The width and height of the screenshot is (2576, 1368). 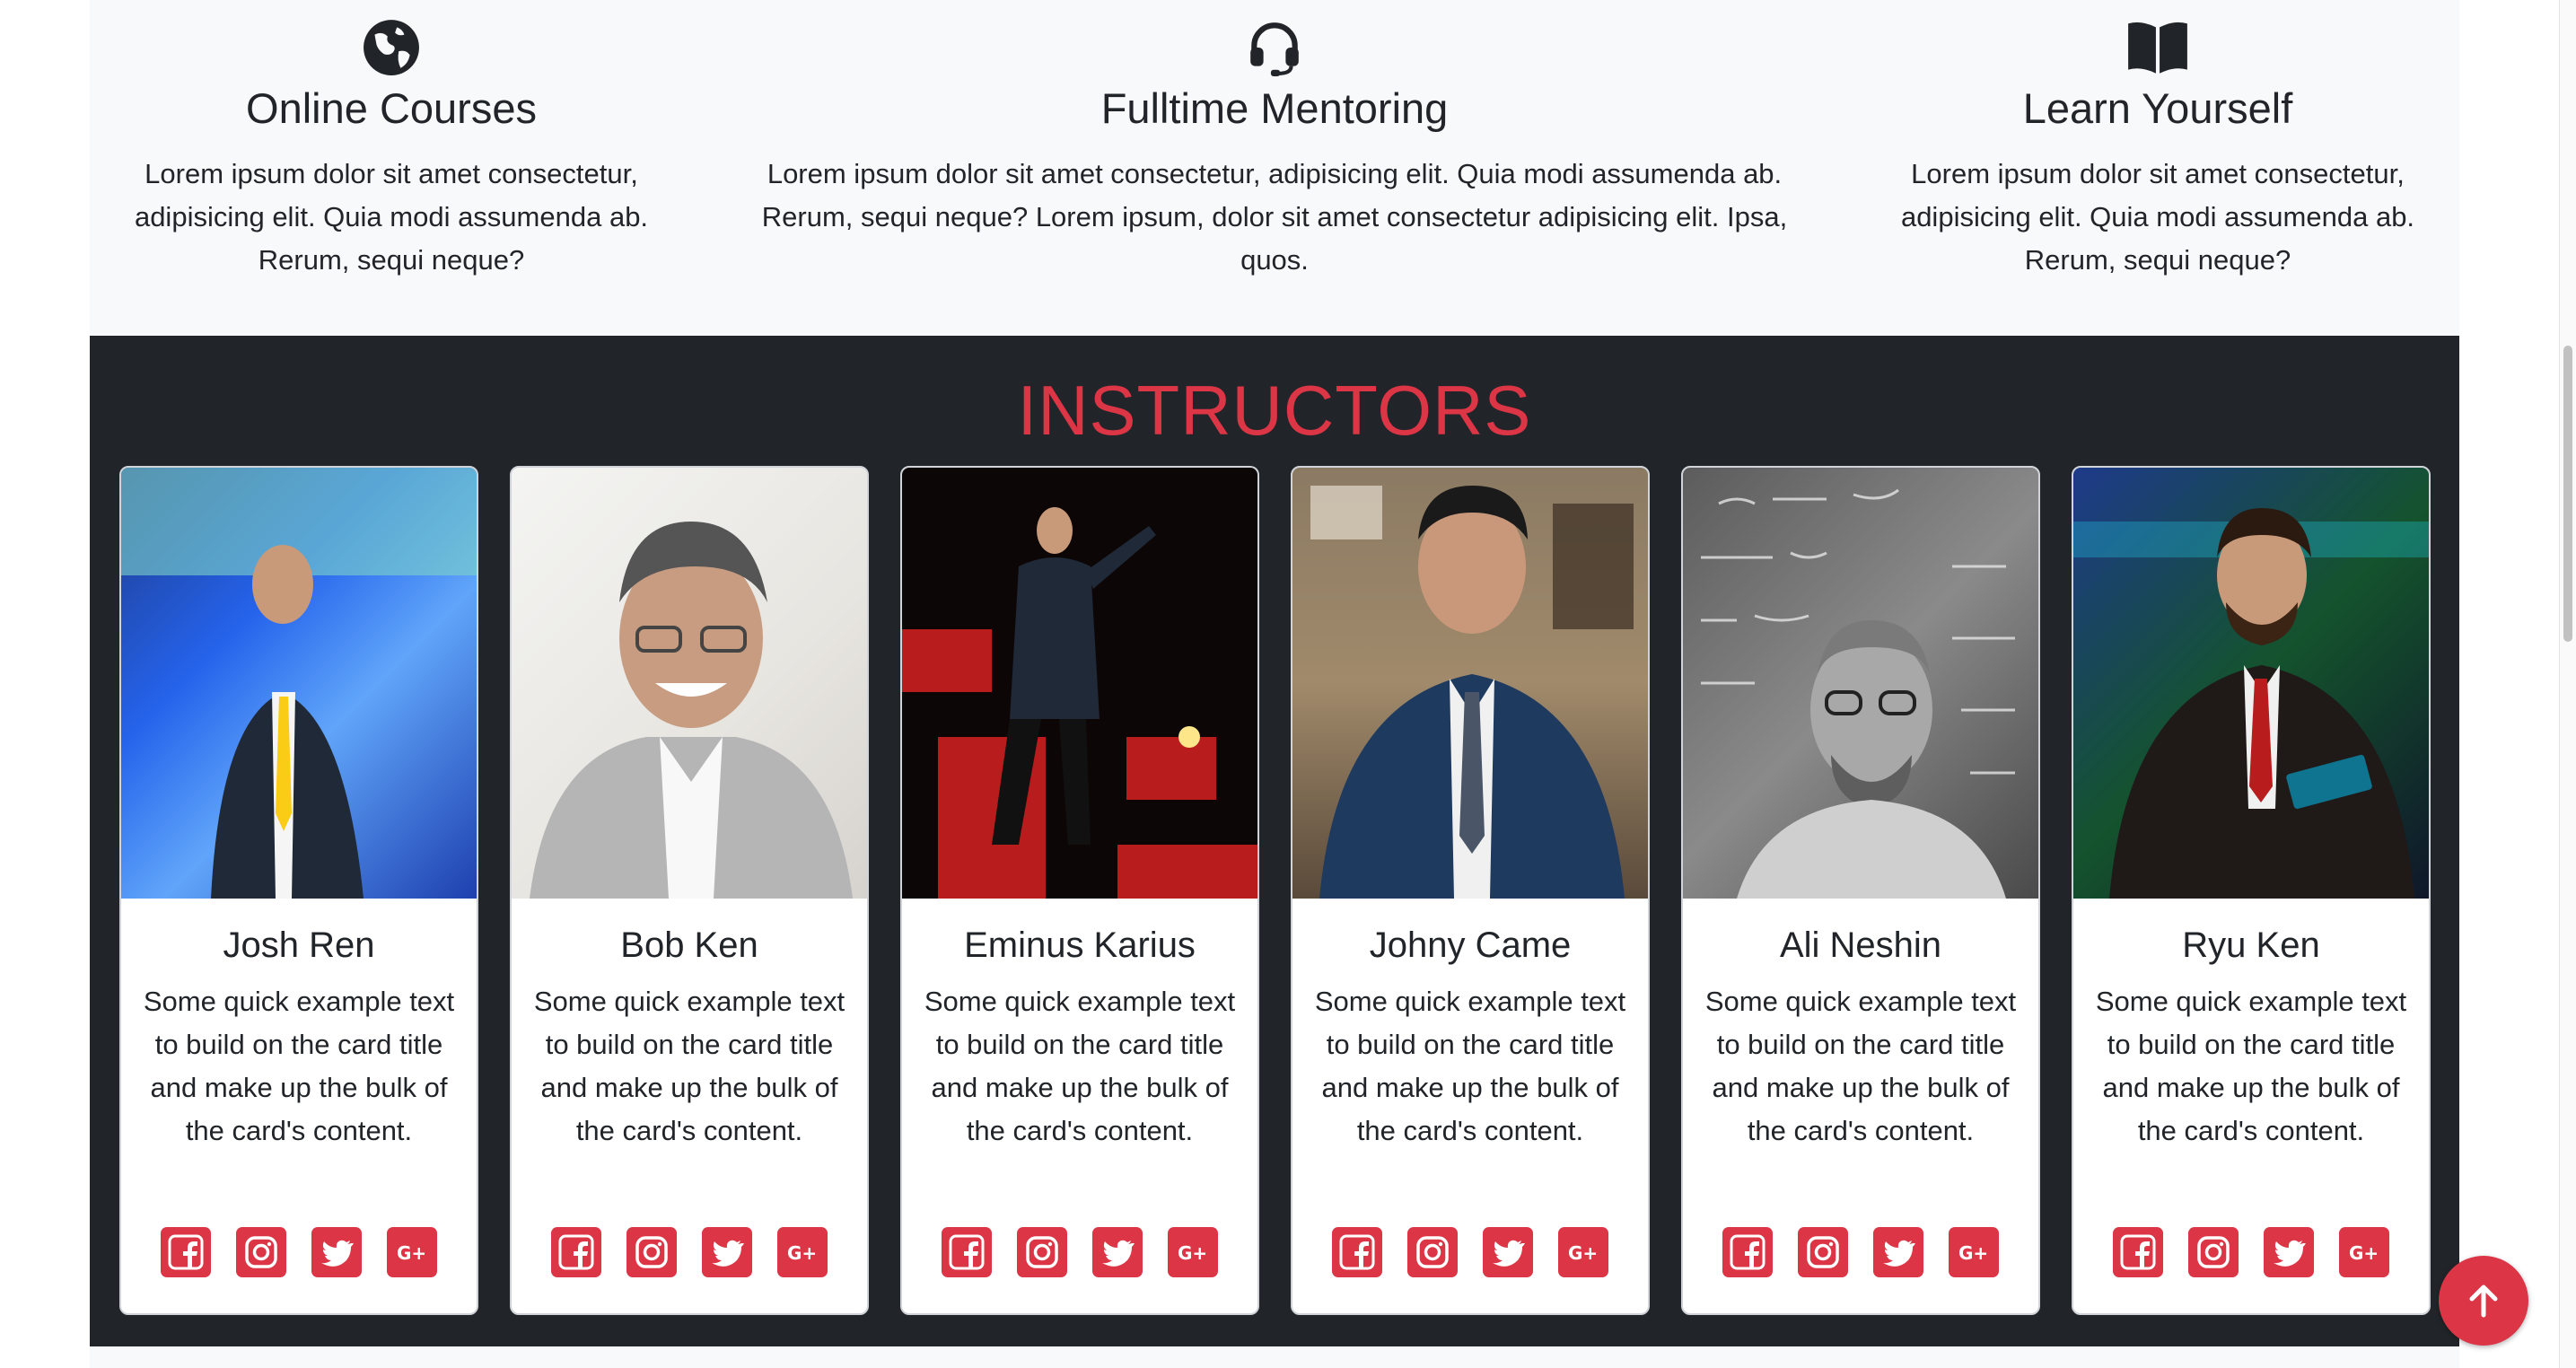 I want to click on next-section-edge, so click(x=1274, y=1357).